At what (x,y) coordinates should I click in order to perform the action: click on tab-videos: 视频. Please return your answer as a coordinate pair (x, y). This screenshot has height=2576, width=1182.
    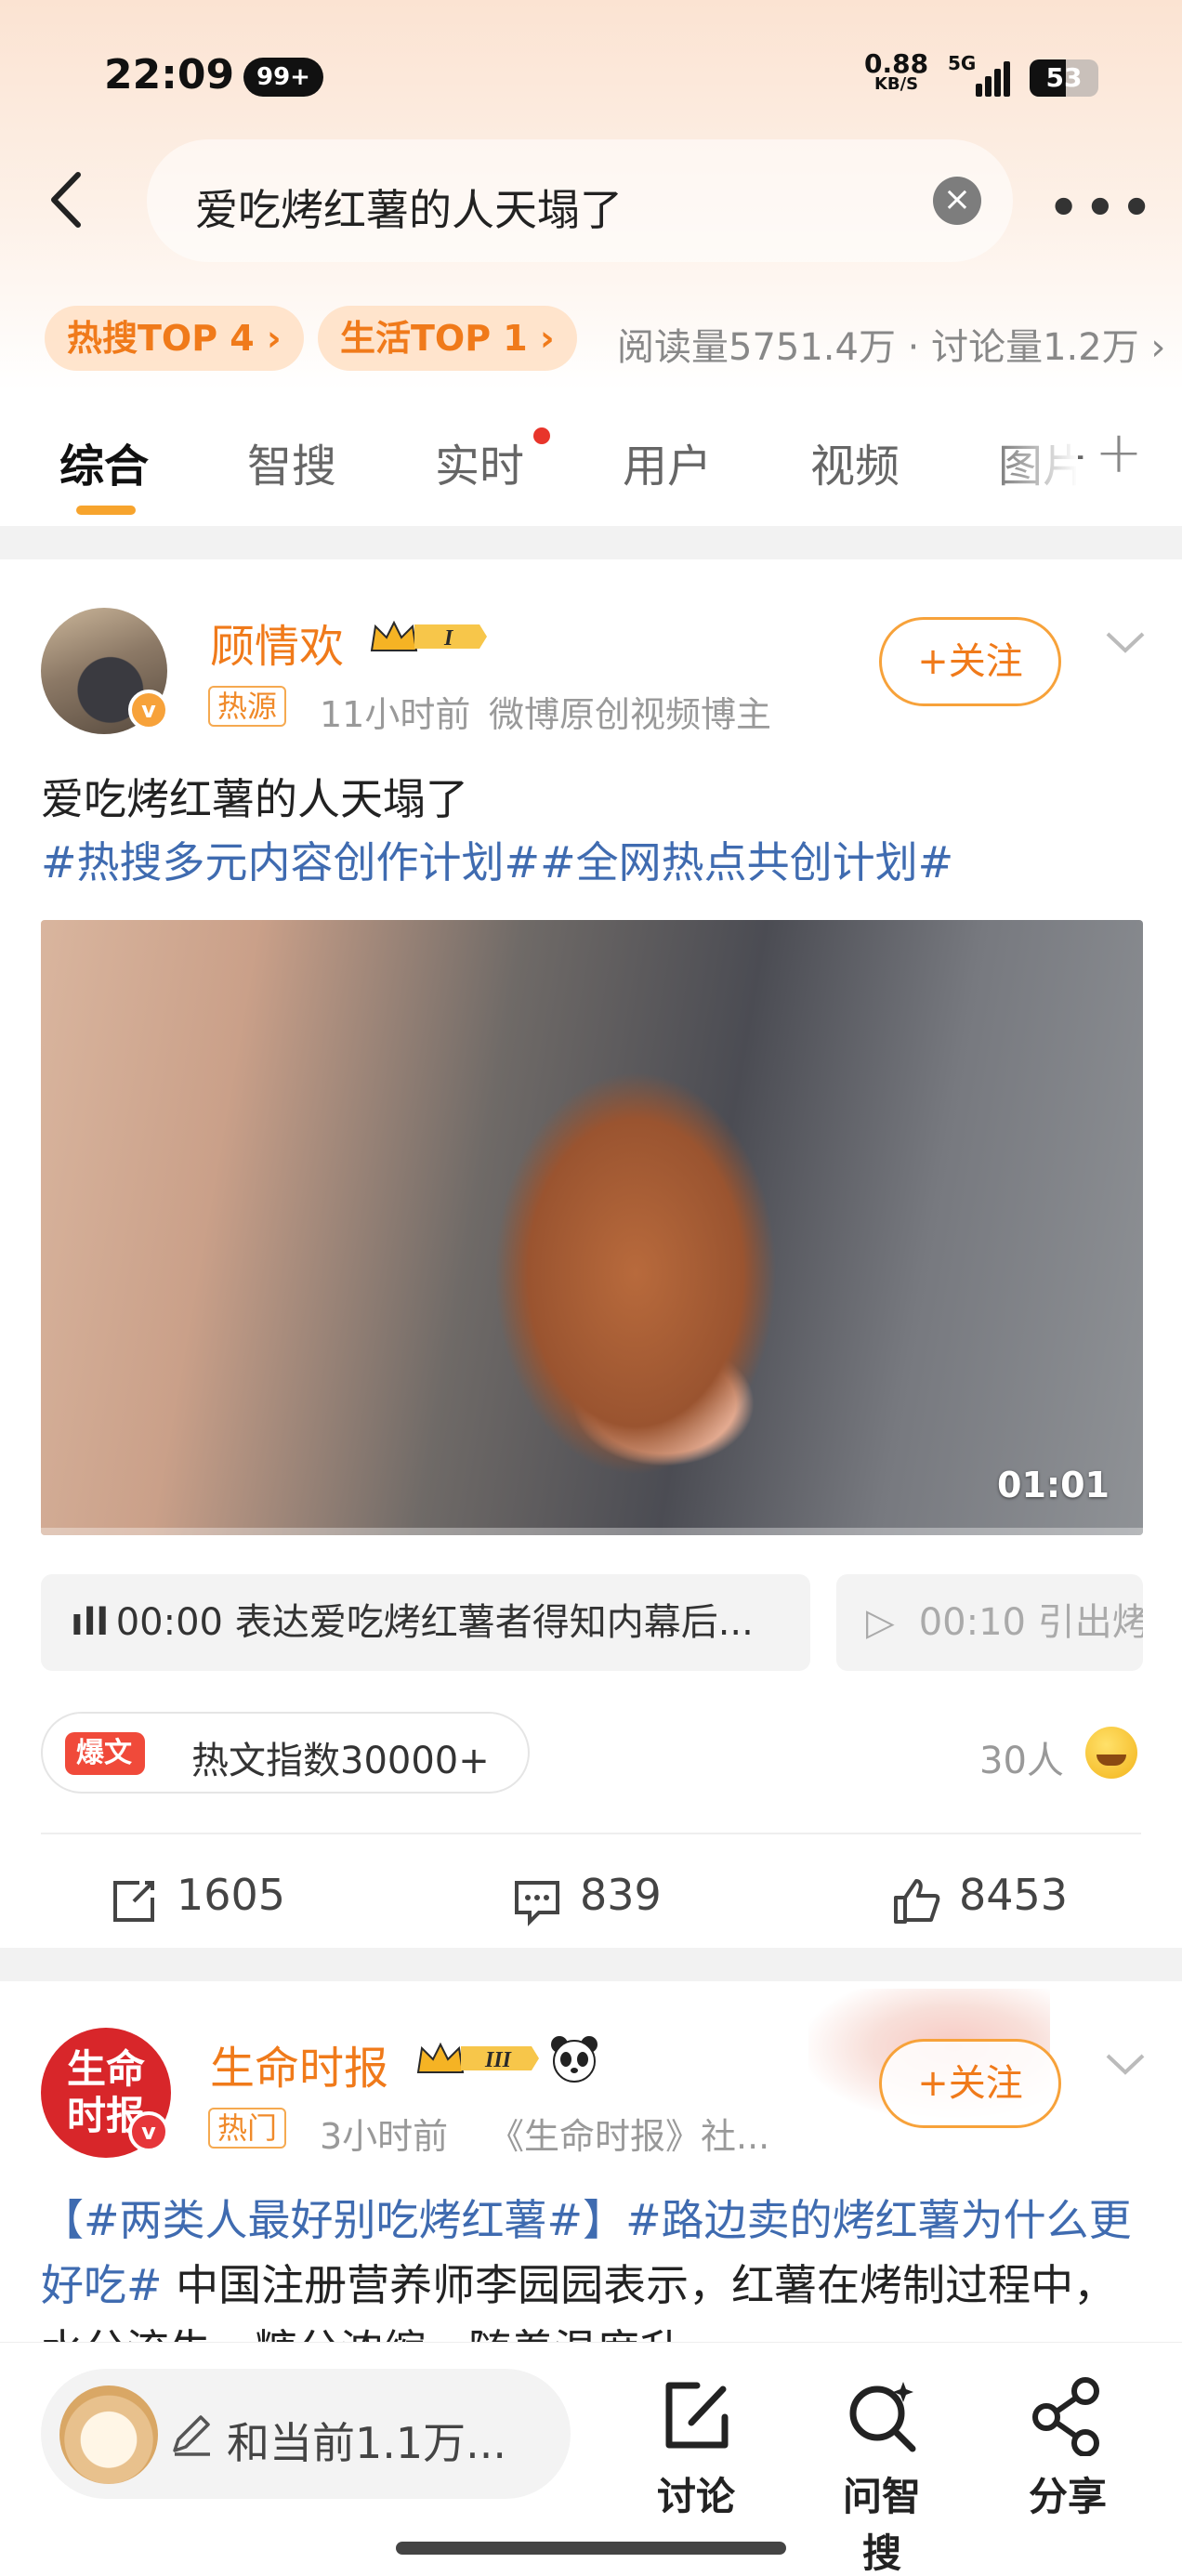
    Looking at the image, I should click on (855, 461).